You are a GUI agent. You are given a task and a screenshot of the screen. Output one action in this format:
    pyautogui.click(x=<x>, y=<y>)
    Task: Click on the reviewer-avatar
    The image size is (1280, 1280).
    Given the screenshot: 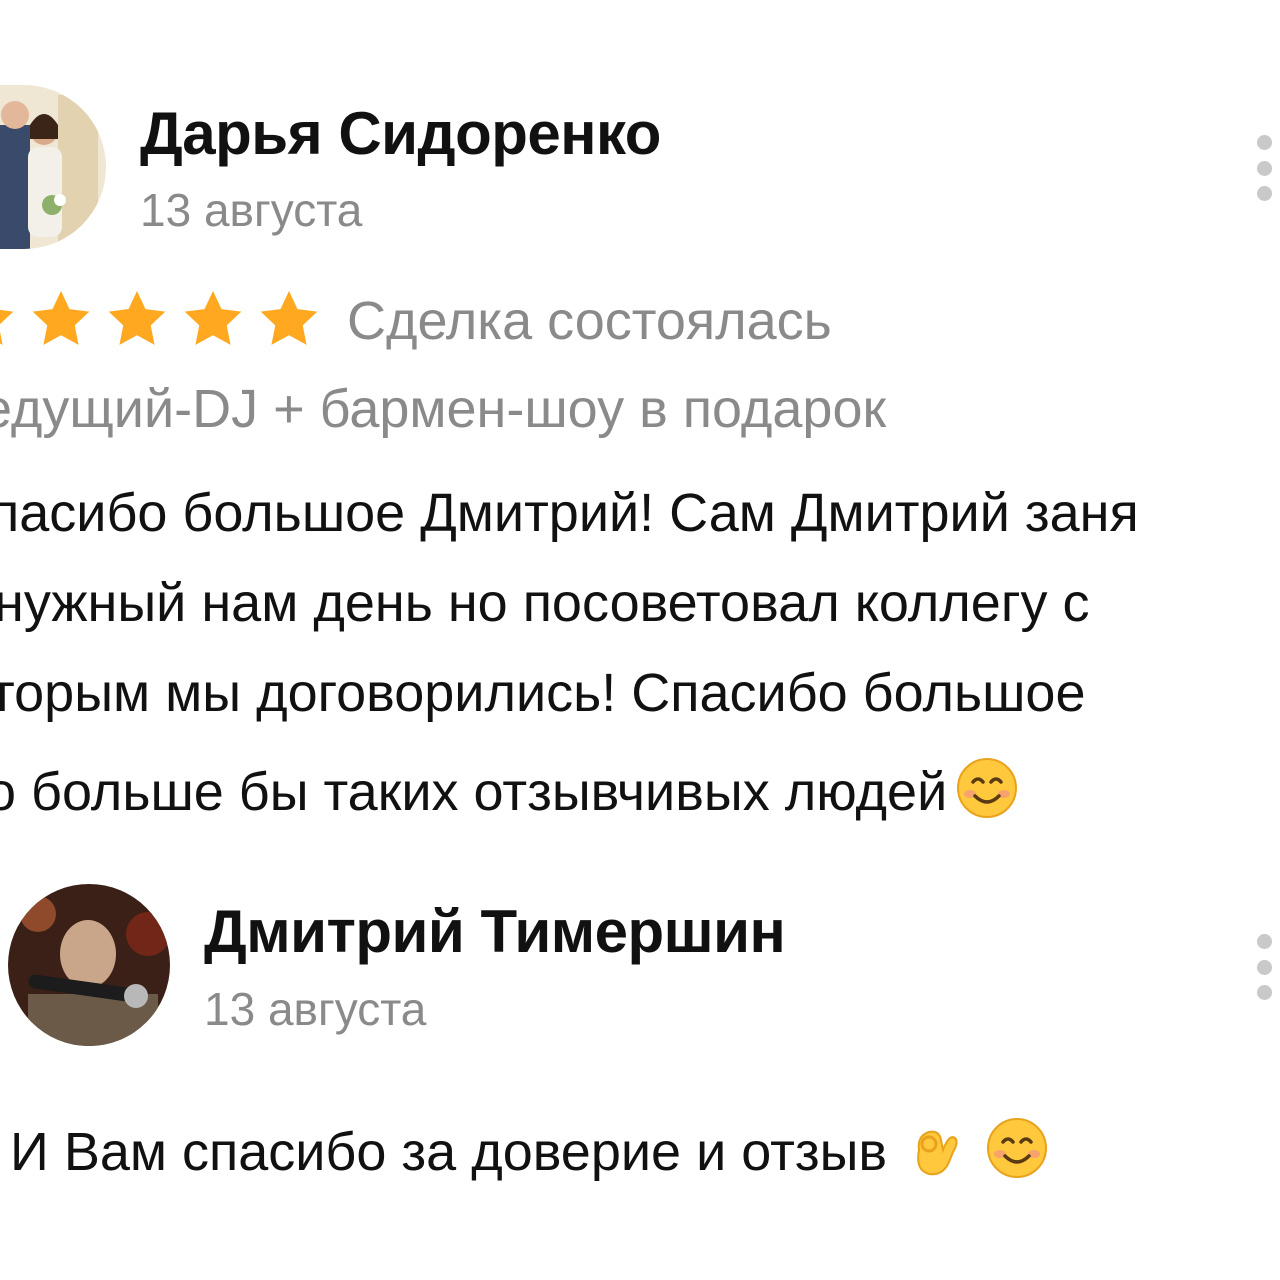 What is the action you would take?
    pyautogui.click(x=53, y=167)
    